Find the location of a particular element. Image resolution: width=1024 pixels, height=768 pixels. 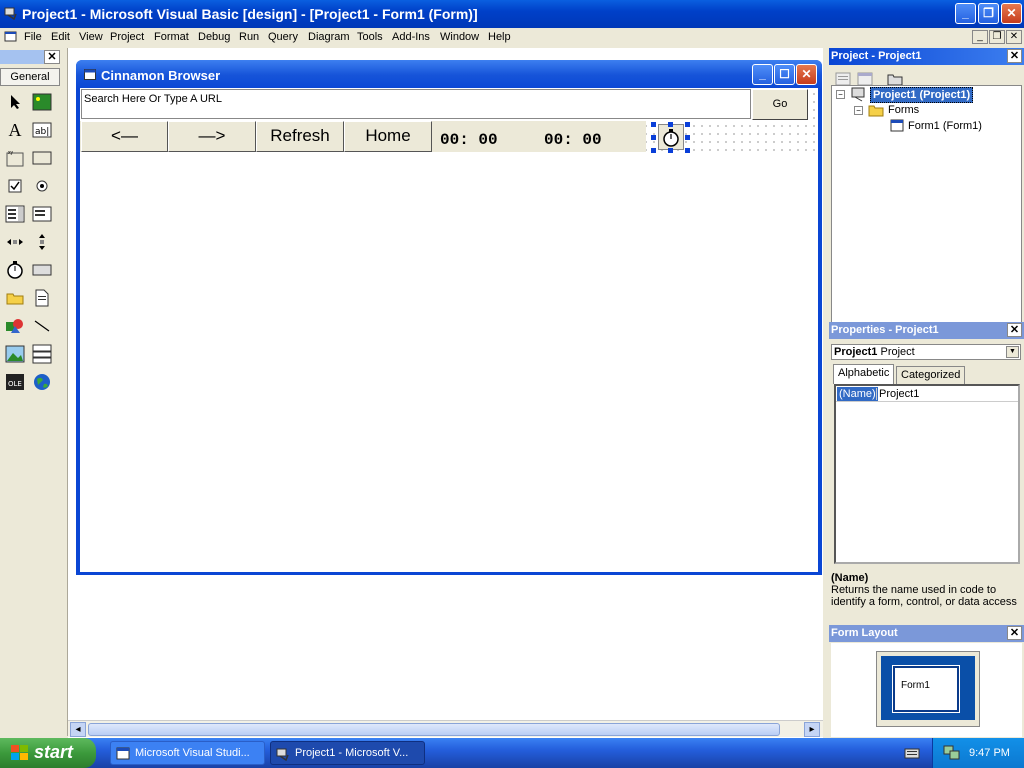

menu-help: Help is located at coordinates (499, 37).